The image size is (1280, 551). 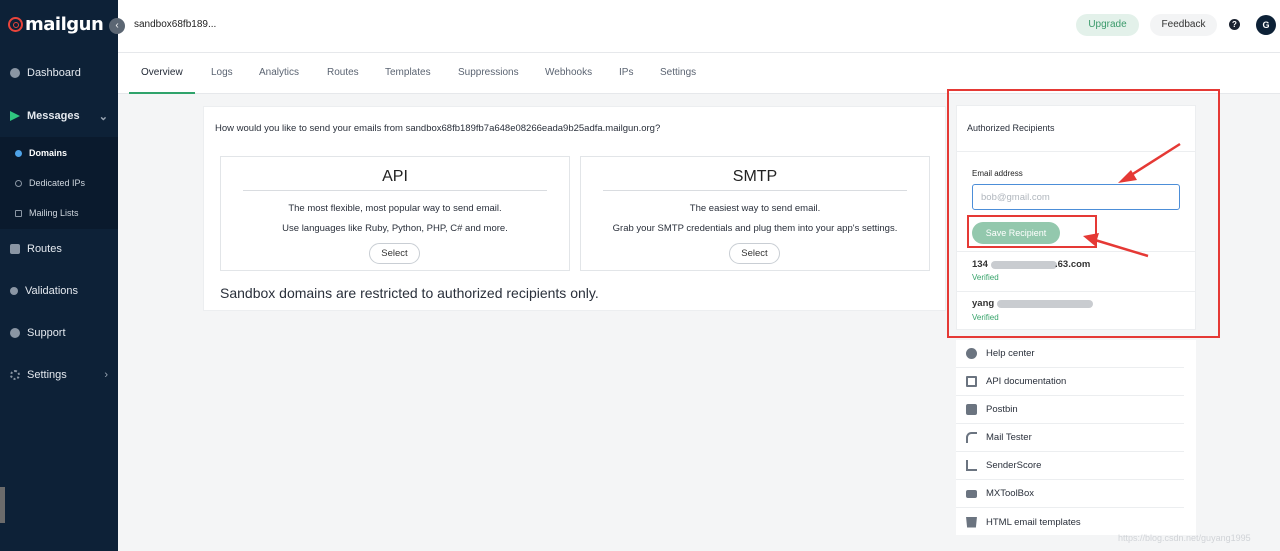 I want to click on sidebar-item-messages: Messages ⌄, so click(x=59, y=116).